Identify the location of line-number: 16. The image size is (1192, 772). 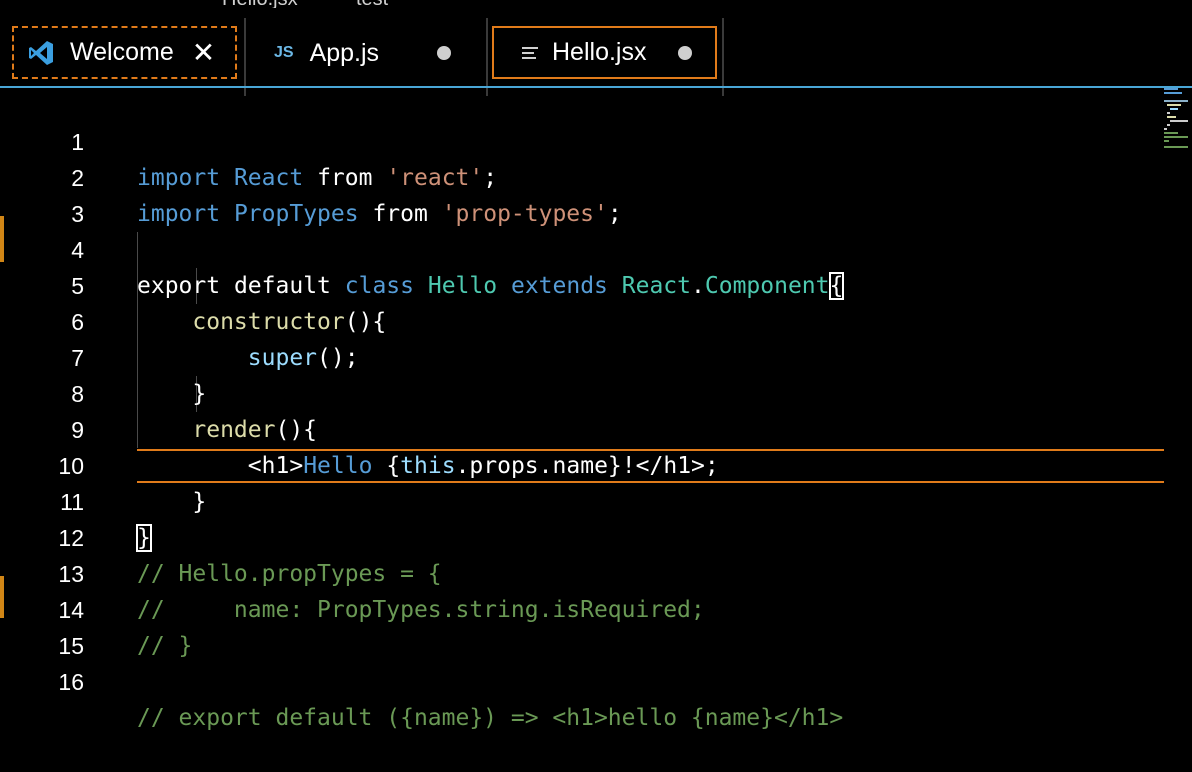
(71, 682).